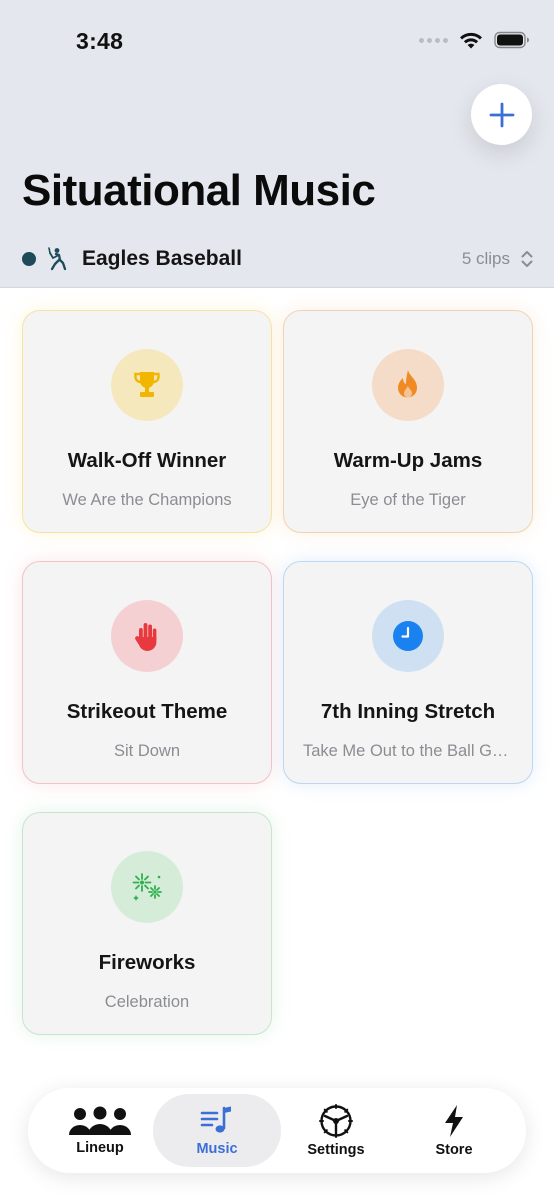  I want to click on team-color-dot, so click(29, 259).